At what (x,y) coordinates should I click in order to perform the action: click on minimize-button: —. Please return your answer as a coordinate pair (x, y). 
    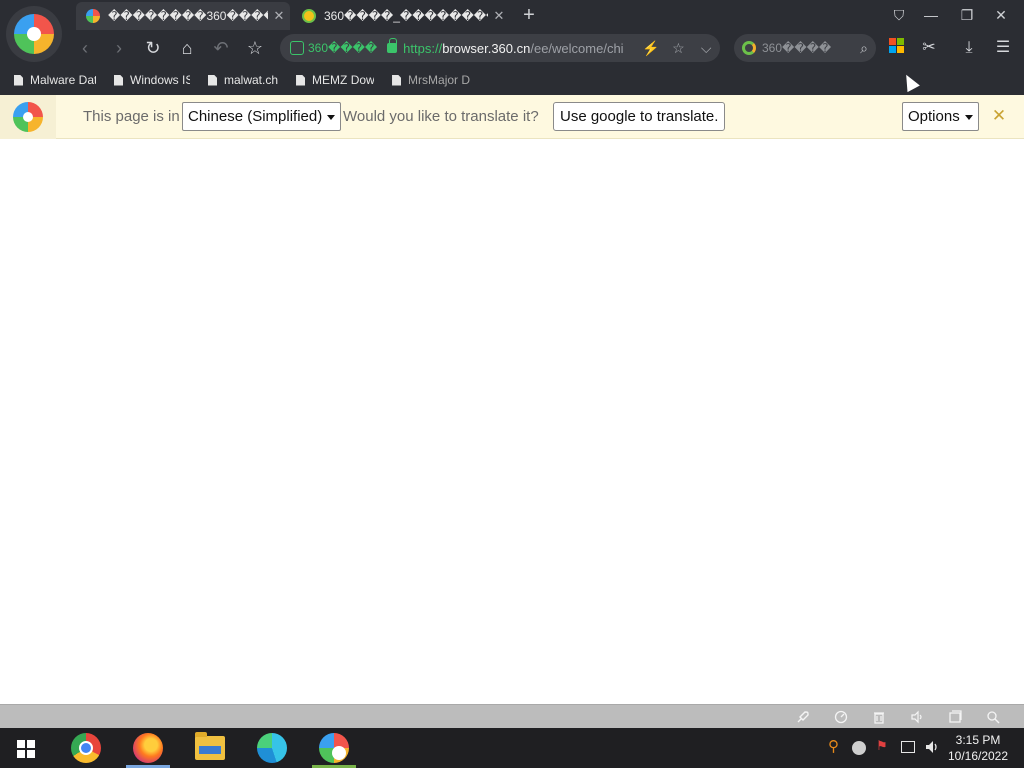
    Looking at the image, I should click on (931, 15).